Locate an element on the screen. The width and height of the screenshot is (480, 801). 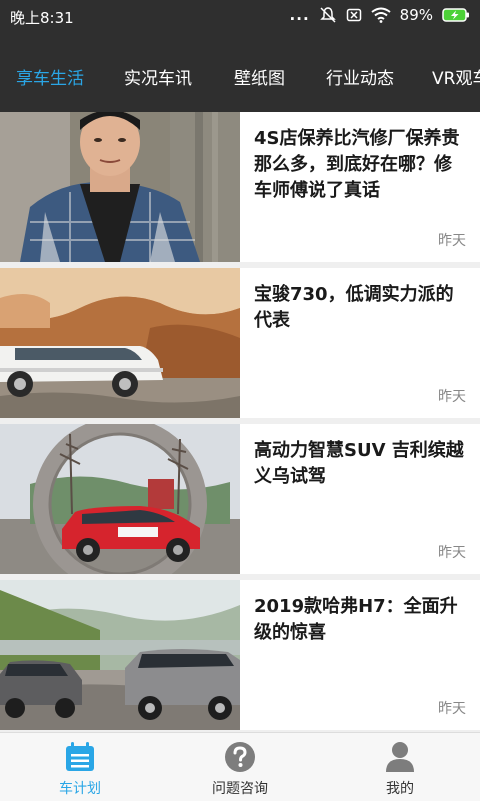
nav-che-jihua: 车计划 is located at coordinates (80, 767).